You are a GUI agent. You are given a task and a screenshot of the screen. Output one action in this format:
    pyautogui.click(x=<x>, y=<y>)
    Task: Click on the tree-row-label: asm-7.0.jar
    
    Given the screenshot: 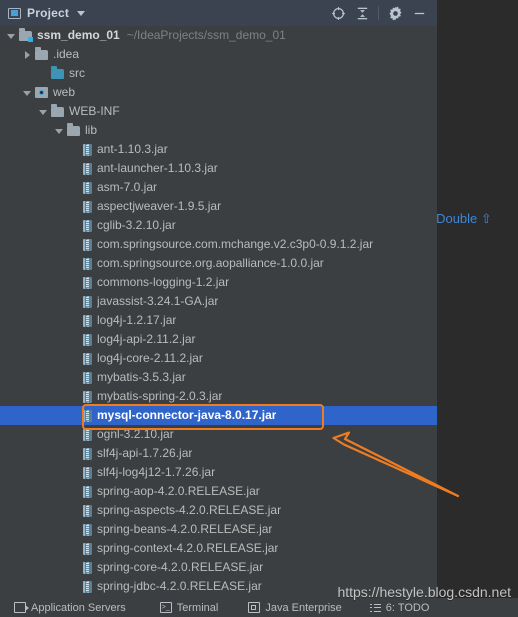 What is the action you would take?
    pyautogui.click(x=127, y=187)
    